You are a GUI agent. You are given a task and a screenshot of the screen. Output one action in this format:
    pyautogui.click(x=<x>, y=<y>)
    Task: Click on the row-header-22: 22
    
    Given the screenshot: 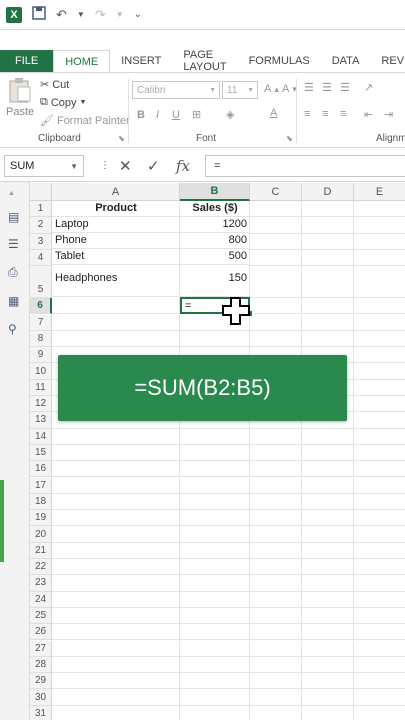 What is the action you would take?
    pyautogui.click(x=41, y=567)
    